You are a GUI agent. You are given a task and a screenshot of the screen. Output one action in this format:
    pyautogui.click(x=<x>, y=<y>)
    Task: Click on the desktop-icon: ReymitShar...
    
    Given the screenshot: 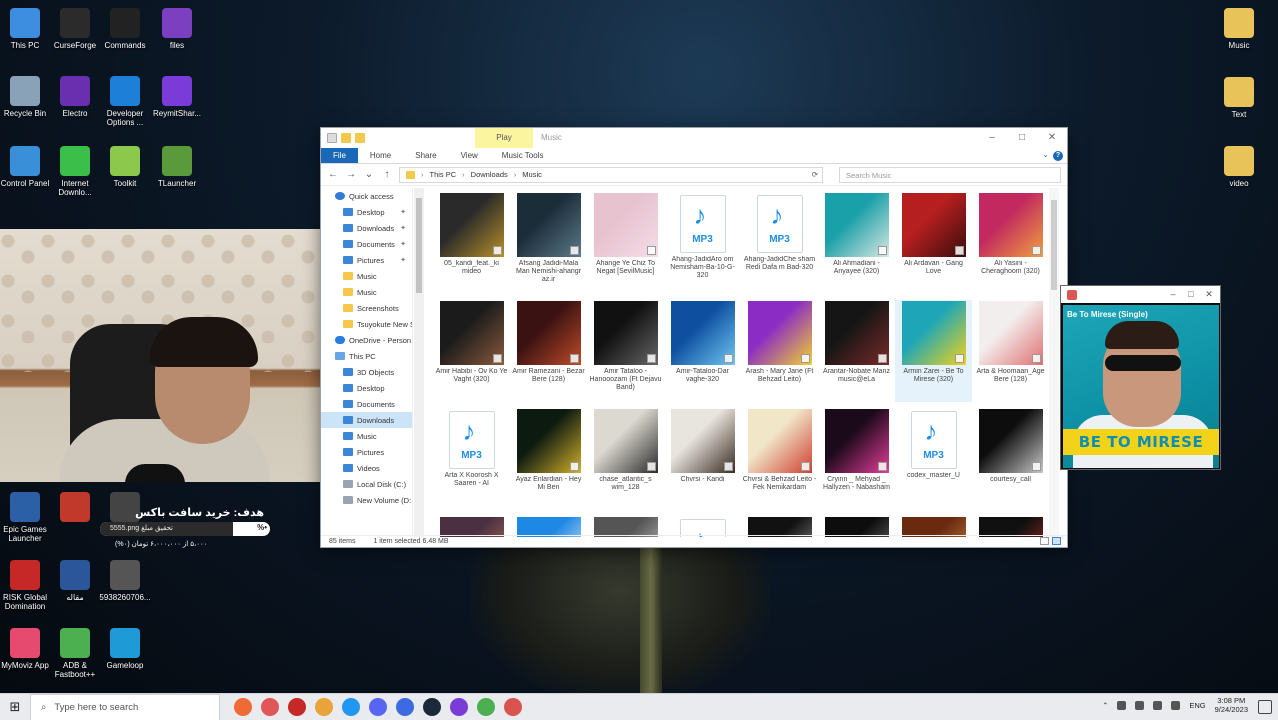 What is the action you would take?
    pyautogui.click(x=177, y=97)
    